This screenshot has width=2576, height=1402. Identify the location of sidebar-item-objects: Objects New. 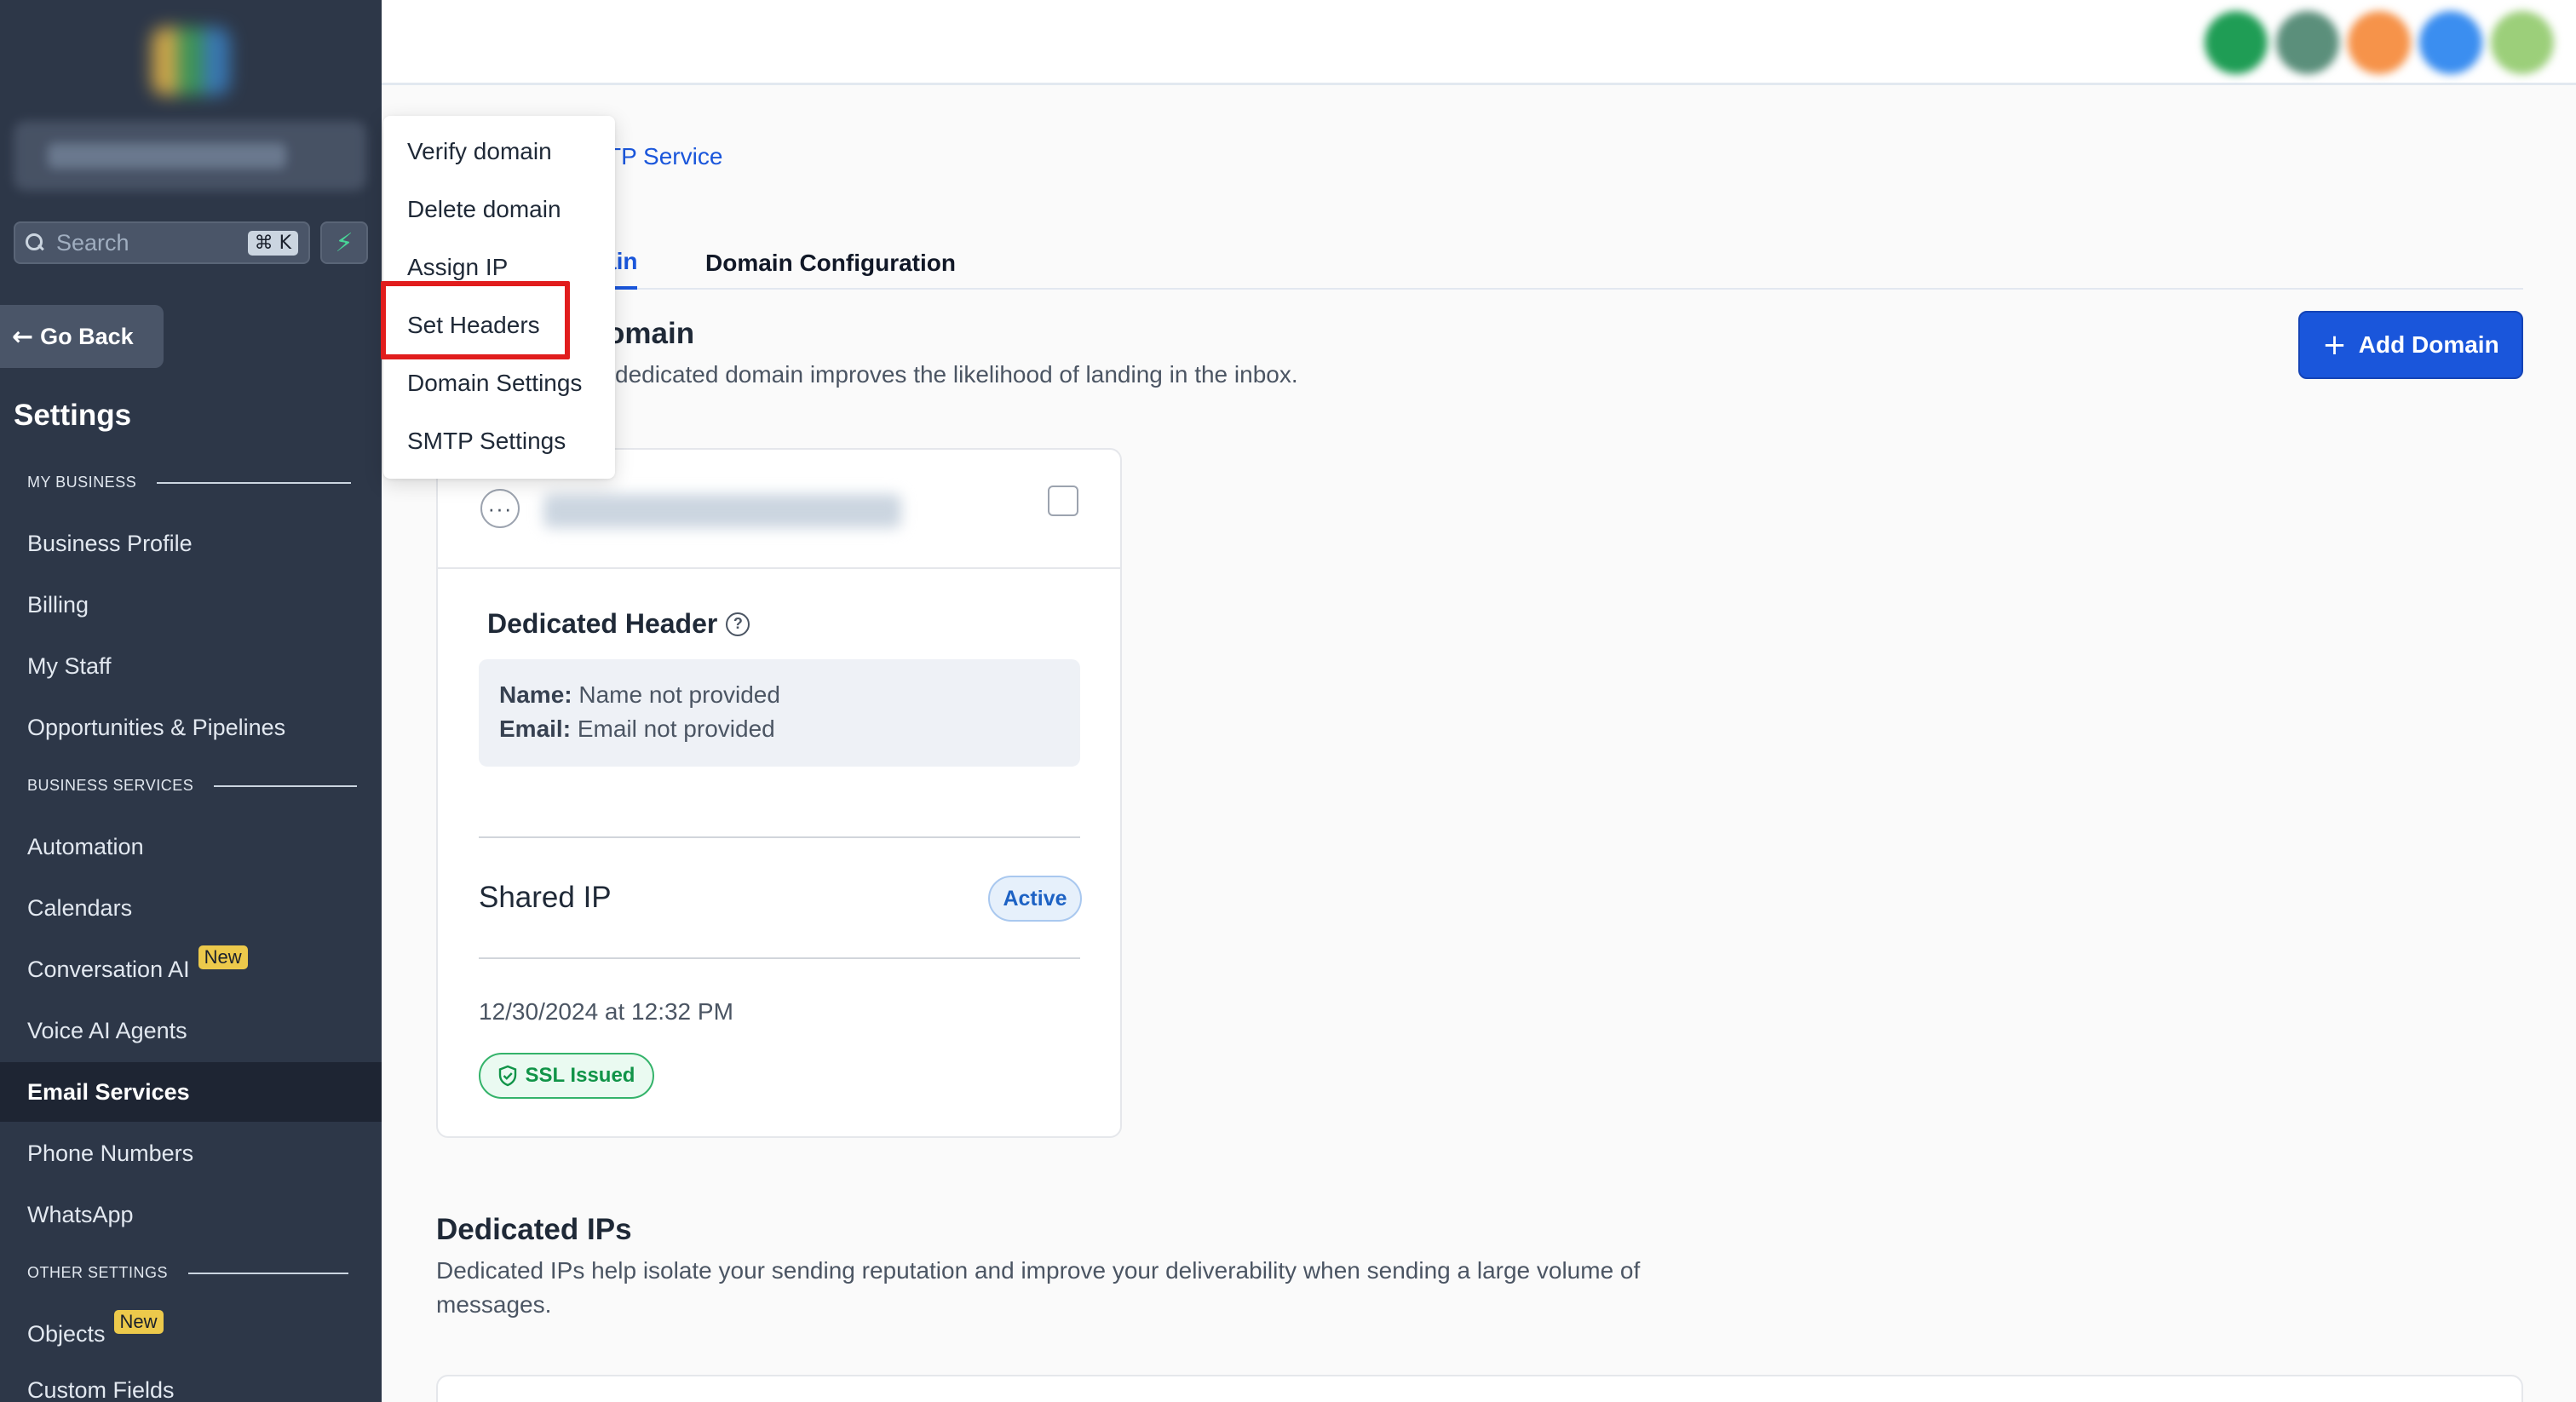
(191, 1334).